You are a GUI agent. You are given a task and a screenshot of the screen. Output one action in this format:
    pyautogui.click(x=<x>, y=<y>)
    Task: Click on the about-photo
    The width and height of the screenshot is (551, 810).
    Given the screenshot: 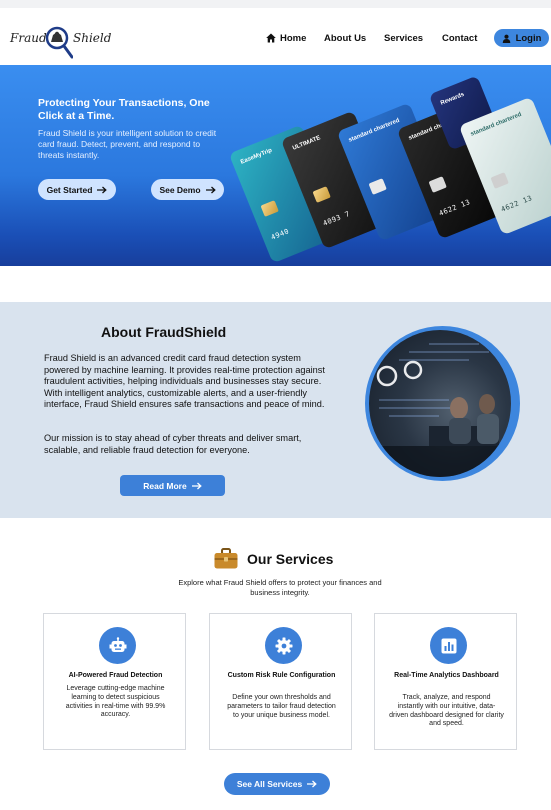 What is the action you would take?
    pyautogui.click(x=442, y=403)
    